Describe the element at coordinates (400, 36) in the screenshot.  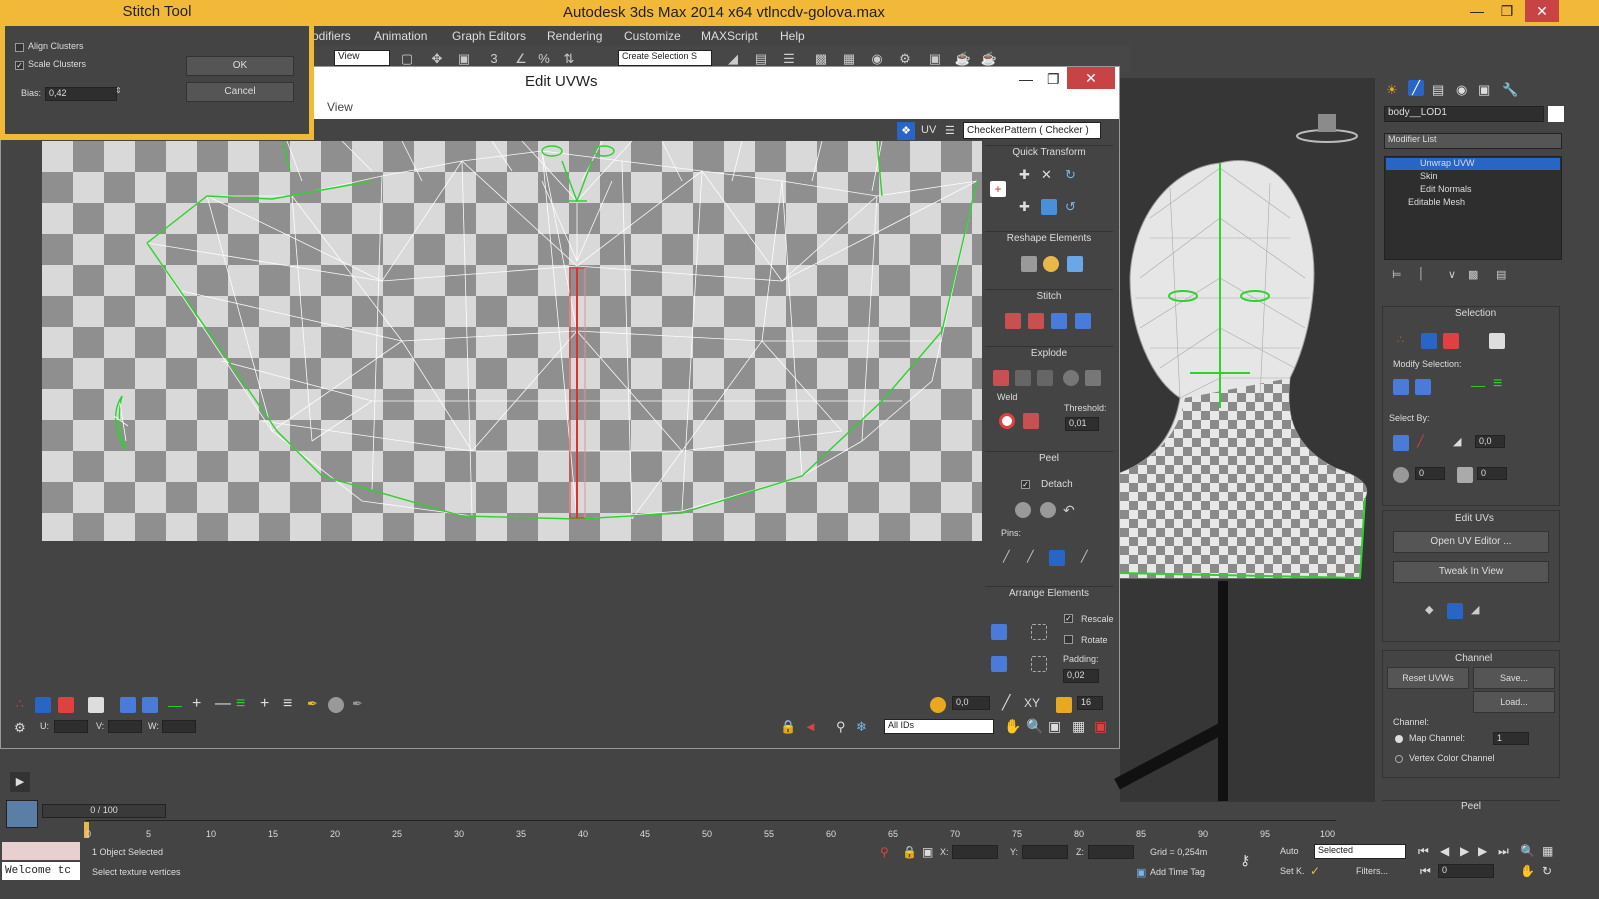
I see `menu-animation: Animation` at that location.